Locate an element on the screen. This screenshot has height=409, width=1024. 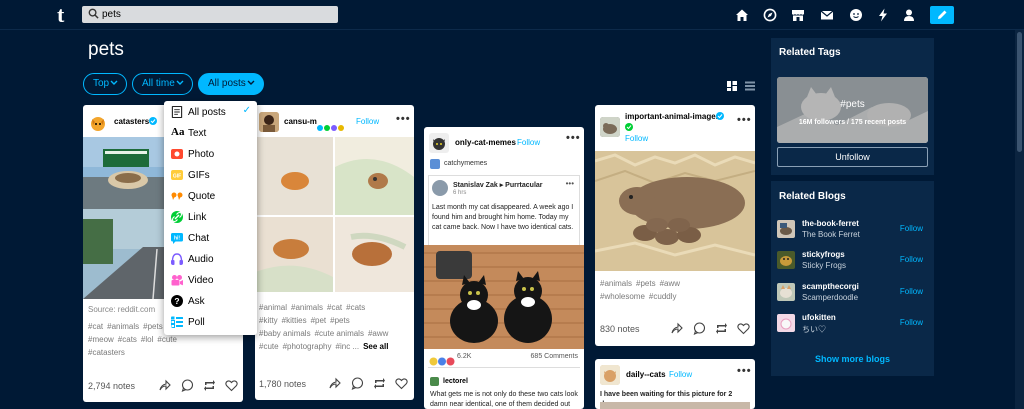
post-type-option-quote: Quote is located at coordinates (210, 196).